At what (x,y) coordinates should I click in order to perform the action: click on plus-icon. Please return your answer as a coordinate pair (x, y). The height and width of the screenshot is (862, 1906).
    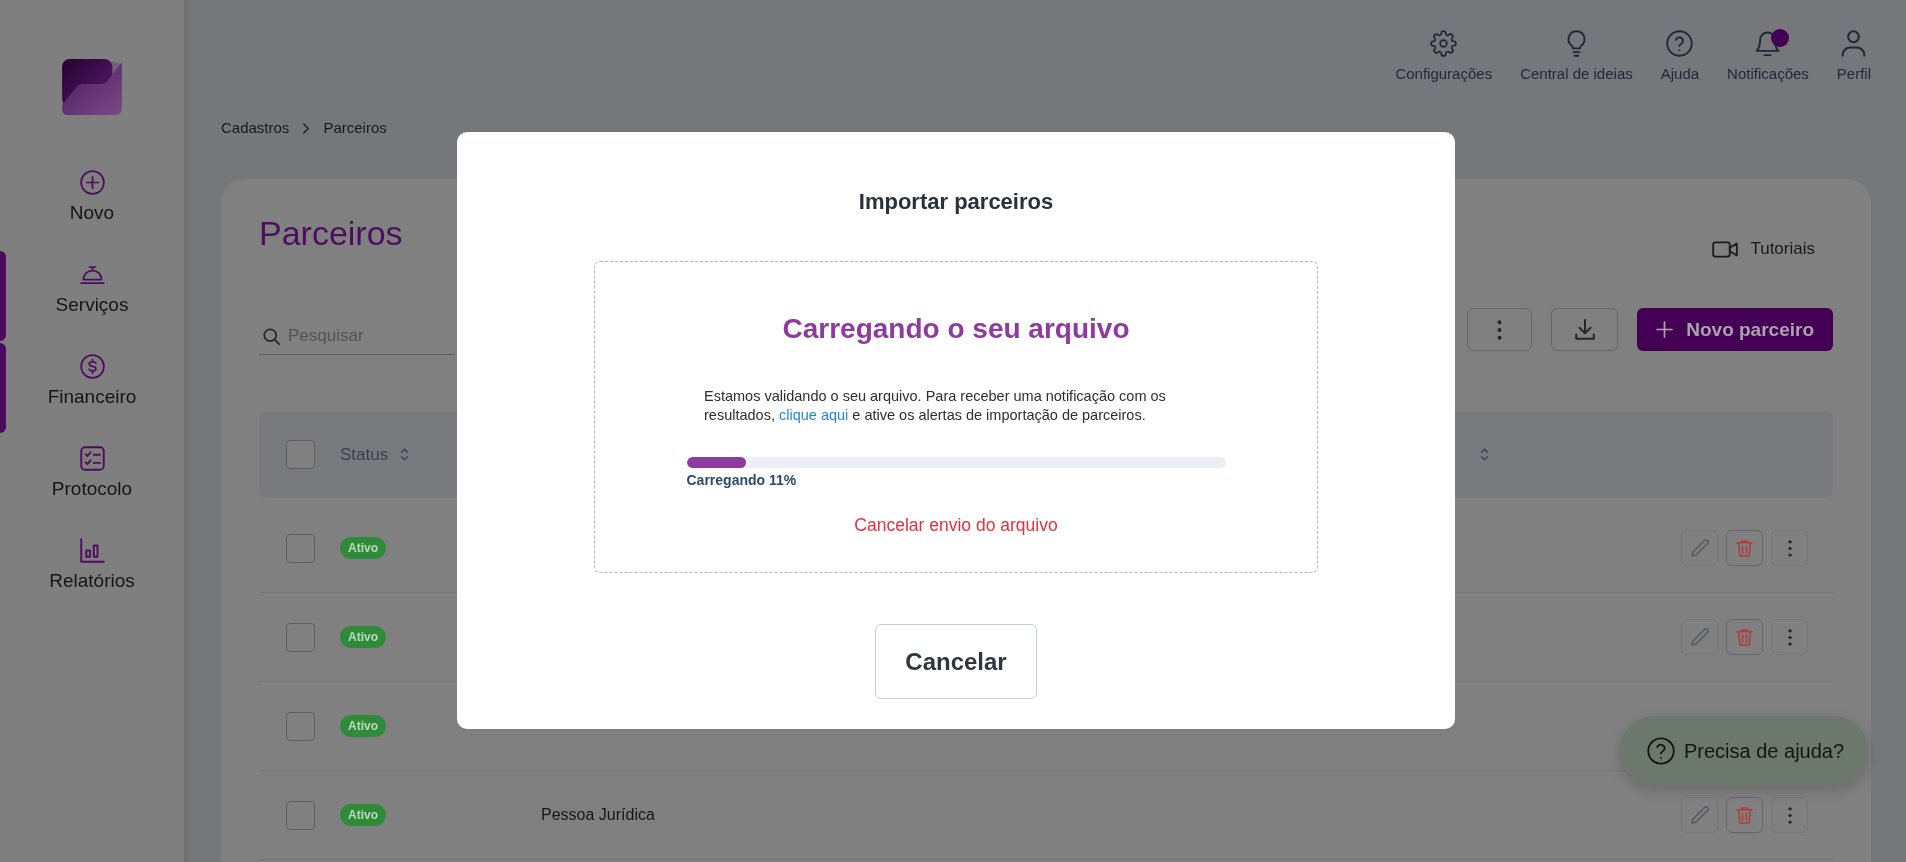
    Looking at the image, I should click on (1665, 329).